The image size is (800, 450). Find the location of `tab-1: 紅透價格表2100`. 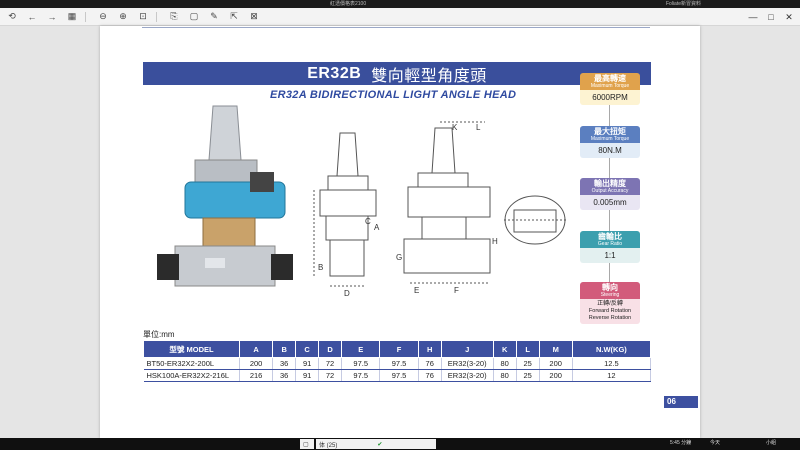

tab-1: 紅透價格表2100 is located at coordinates (348, 4).